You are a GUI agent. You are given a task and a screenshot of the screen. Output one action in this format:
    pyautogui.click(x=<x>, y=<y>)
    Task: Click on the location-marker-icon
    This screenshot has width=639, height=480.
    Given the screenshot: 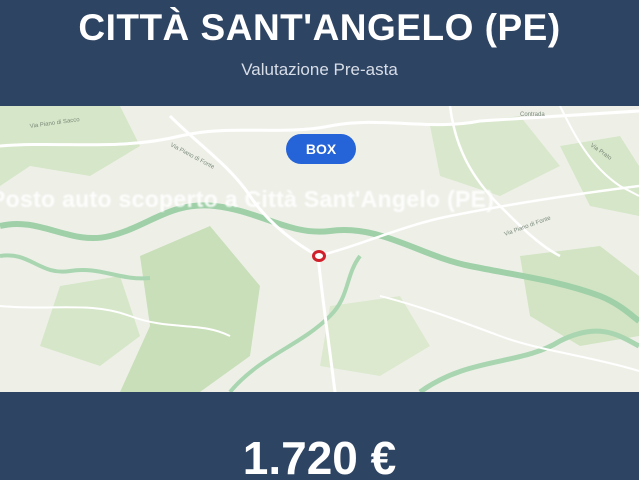 What is the action you would take?
    pyautogui.click(x=319, y=256)
    